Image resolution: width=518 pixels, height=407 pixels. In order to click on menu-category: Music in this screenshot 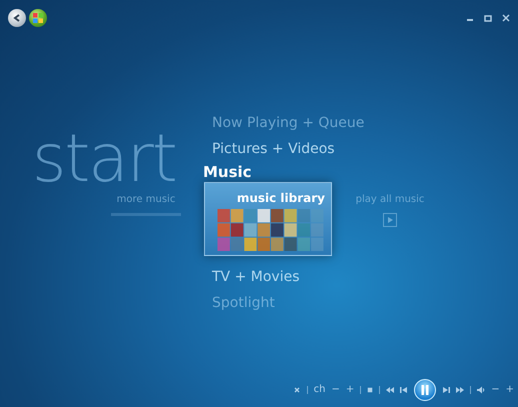, I will do `click(360, 172)`.